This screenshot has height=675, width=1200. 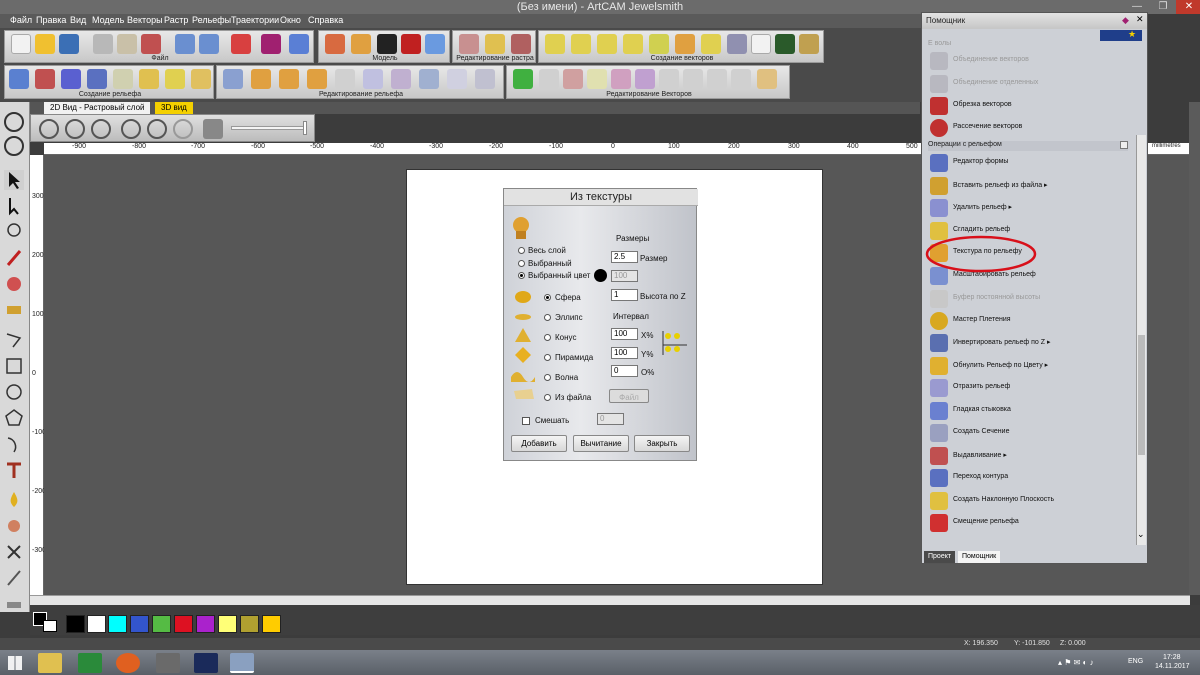 What do you see at coordinates (624, 257) in the screenshot?
I see `size-input: 2.5` at bounding box center [624, 257].